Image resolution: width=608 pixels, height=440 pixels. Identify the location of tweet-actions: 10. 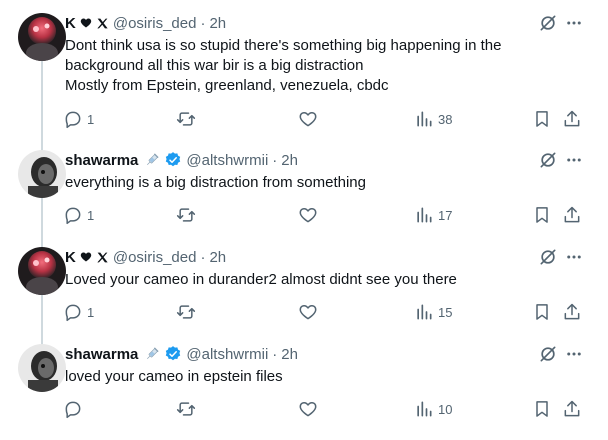
(304, 409).